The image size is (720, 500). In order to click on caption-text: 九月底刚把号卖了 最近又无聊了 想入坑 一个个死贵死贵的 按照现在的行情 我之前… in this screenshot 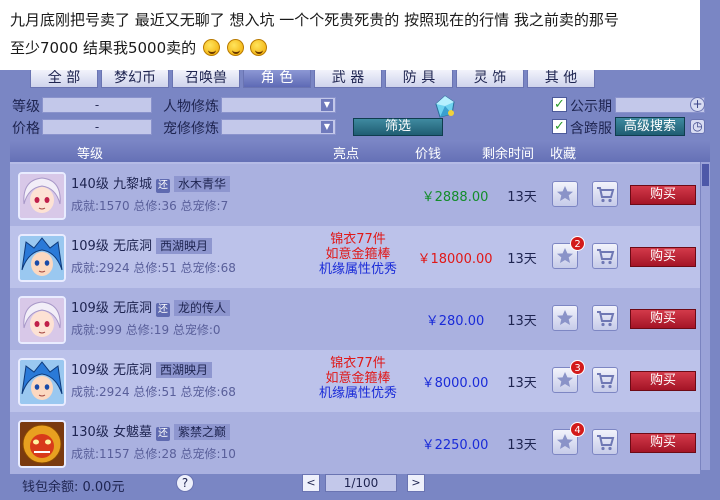, I will do `click(350, 35)`.